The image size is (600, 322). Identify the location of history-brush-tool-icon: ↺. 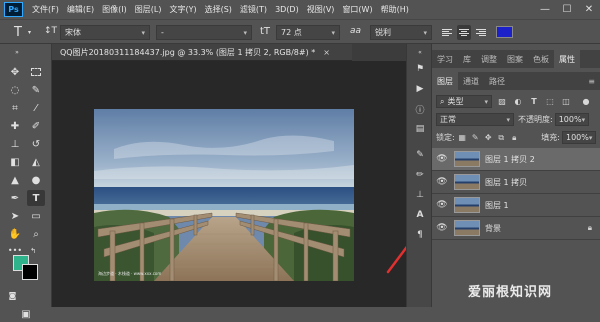
(36, 144).